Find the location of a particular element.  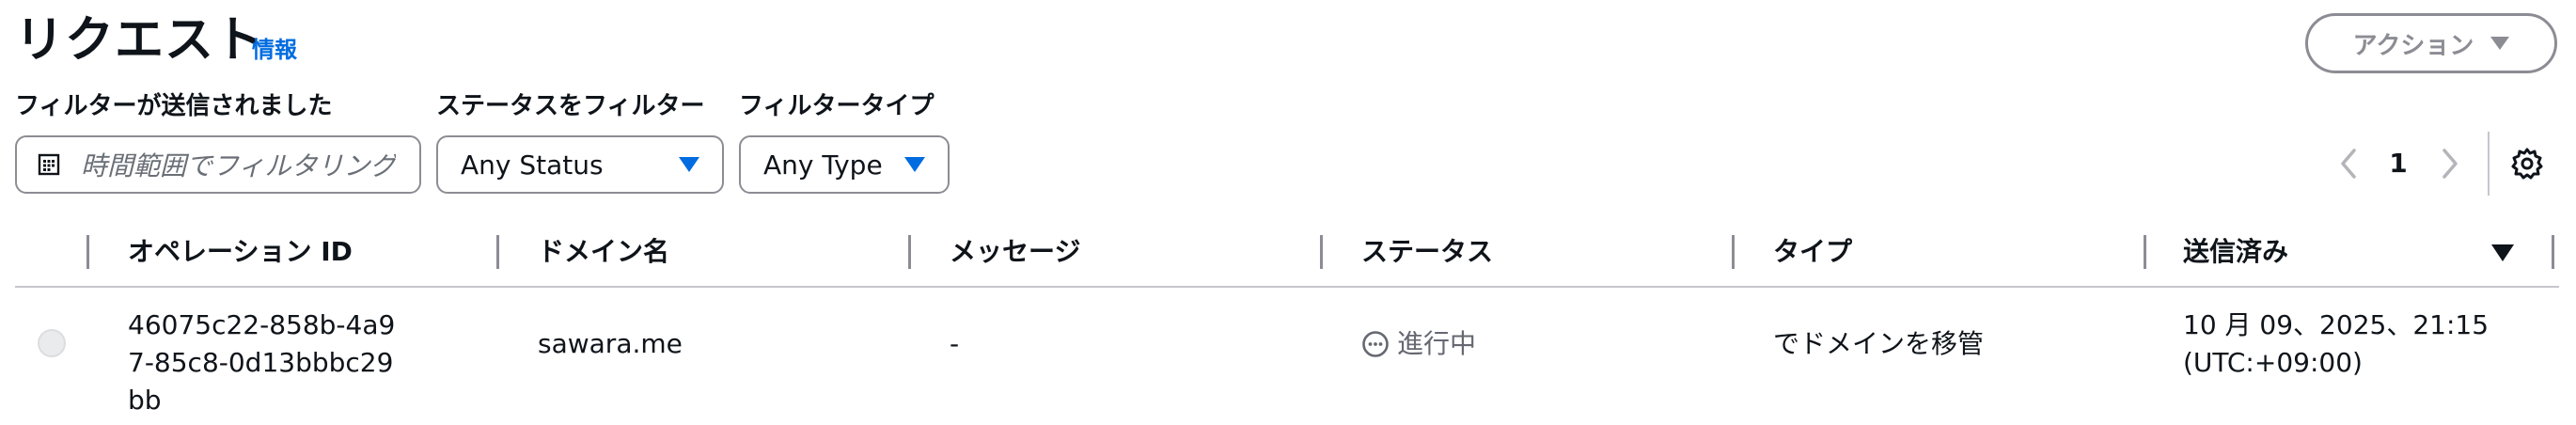

type-filter-select: Any Type is located at coordinates (845, 164).